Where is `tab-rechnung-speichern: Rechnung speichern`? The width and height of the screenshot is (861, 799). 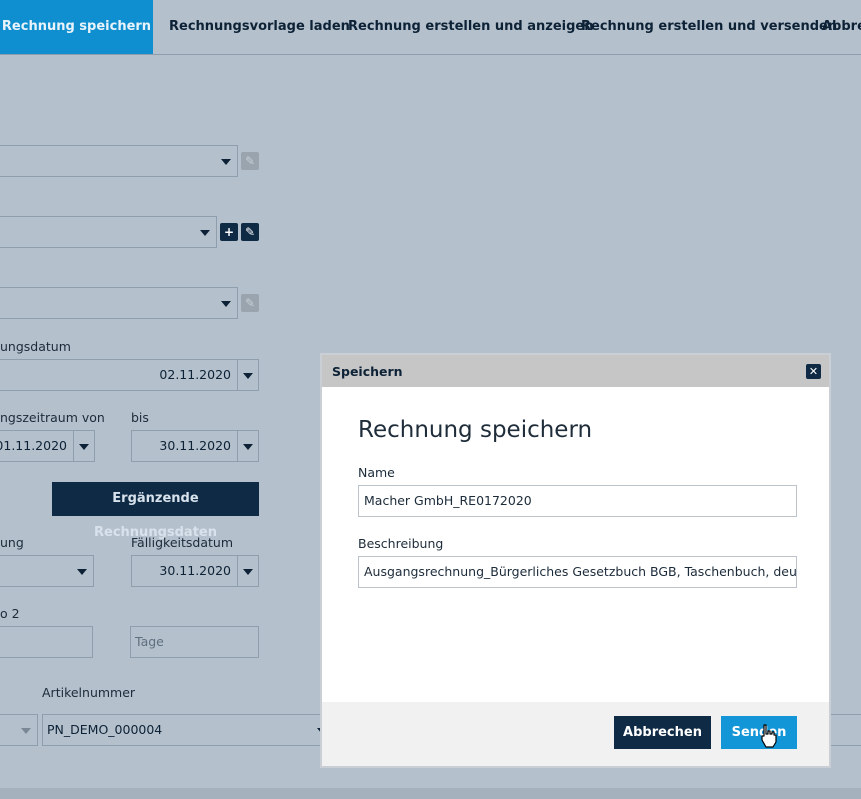 tab-rechnung-speichern: Rechnung speichern is located at coordinates (76, 27).